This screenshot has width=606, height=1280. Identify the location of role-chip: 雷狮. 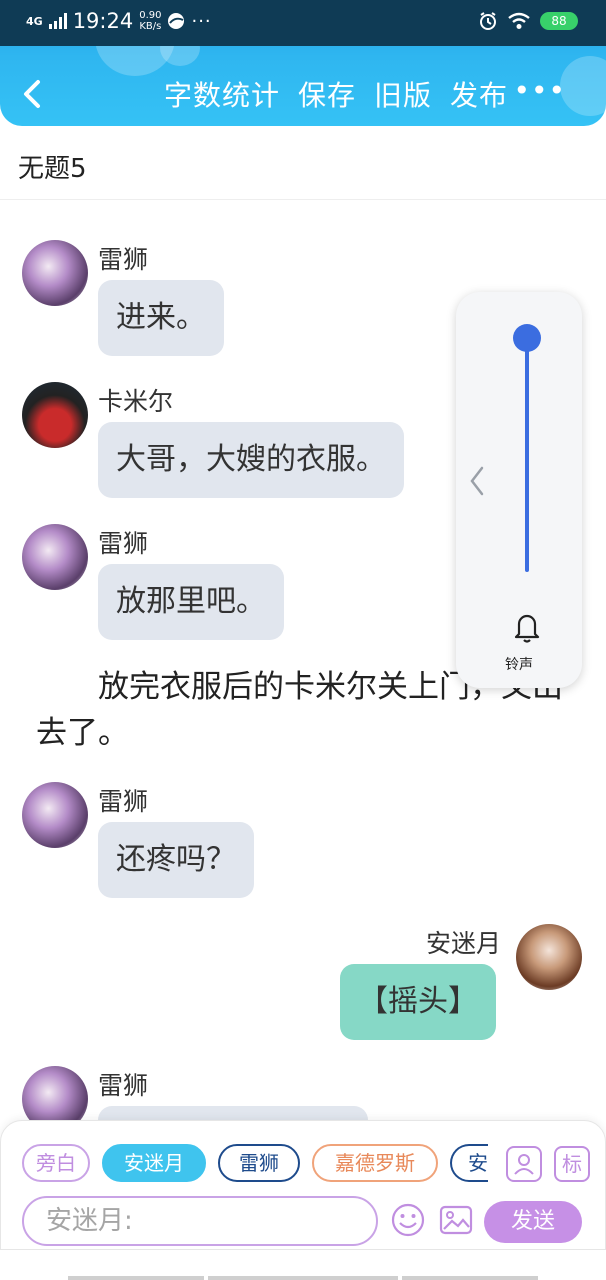
(259, 1163).